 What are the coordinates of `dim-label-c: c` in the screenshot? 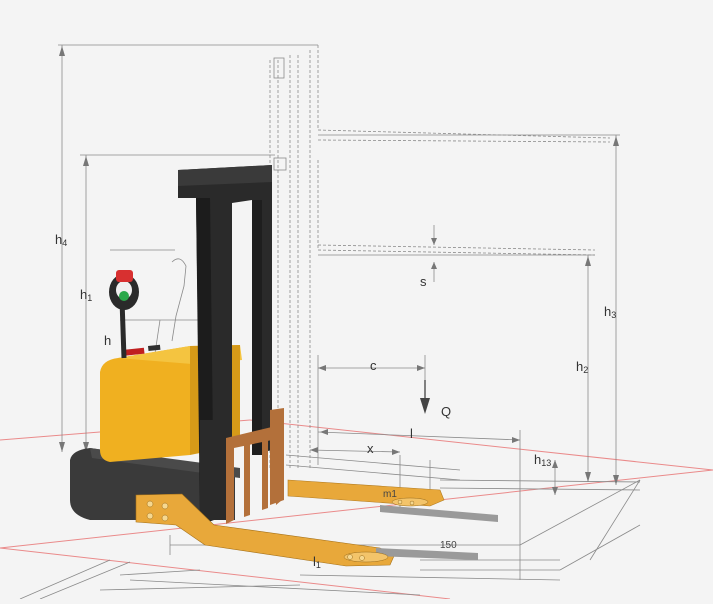 It's located at (373, 365).